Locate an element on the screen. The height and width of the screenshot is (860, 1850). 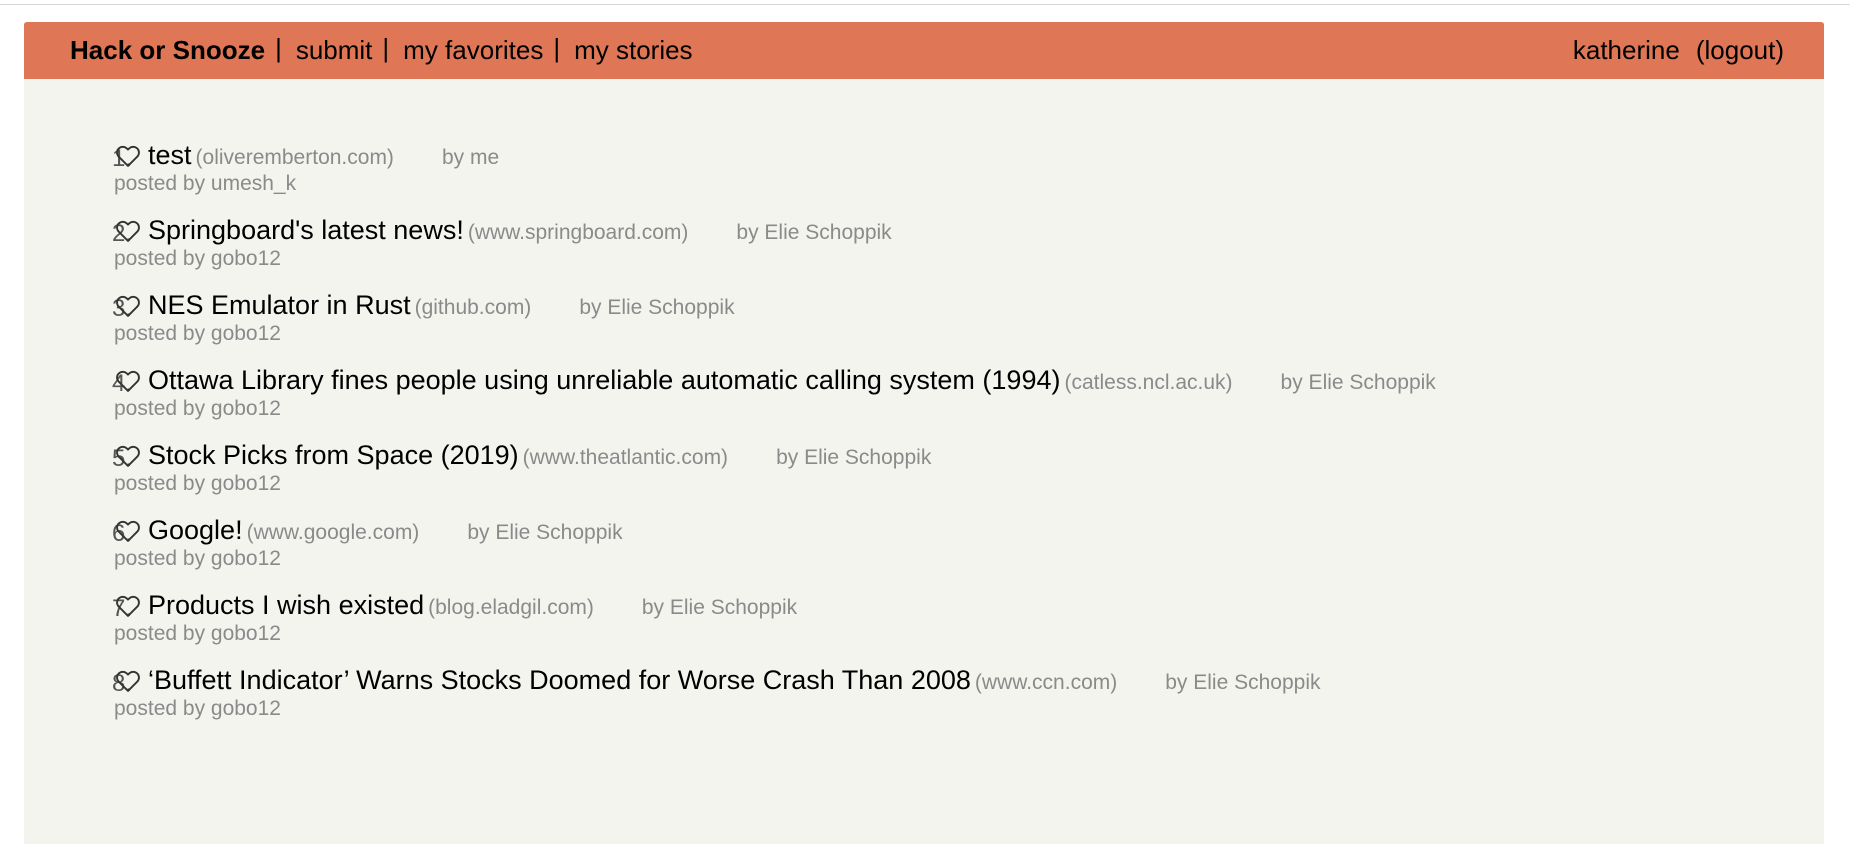
story-author: by me is located at coordinates (470, 157).